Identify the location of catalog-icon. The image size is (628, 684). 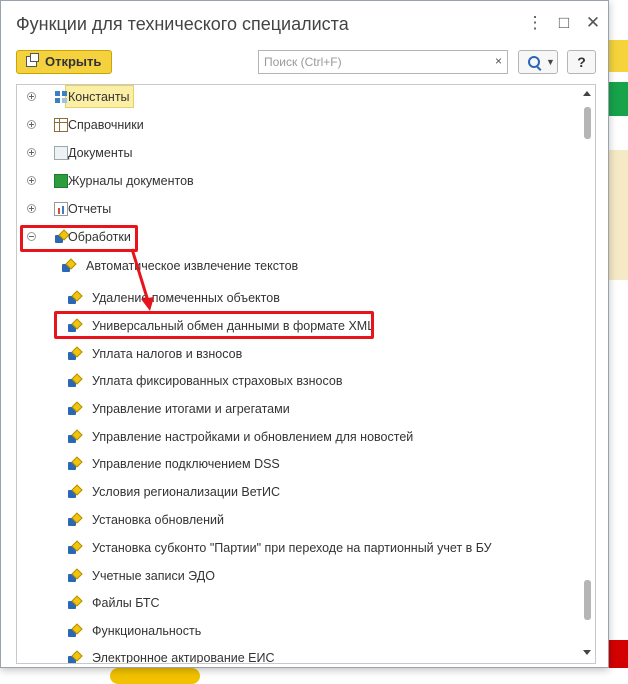
(61, 125).